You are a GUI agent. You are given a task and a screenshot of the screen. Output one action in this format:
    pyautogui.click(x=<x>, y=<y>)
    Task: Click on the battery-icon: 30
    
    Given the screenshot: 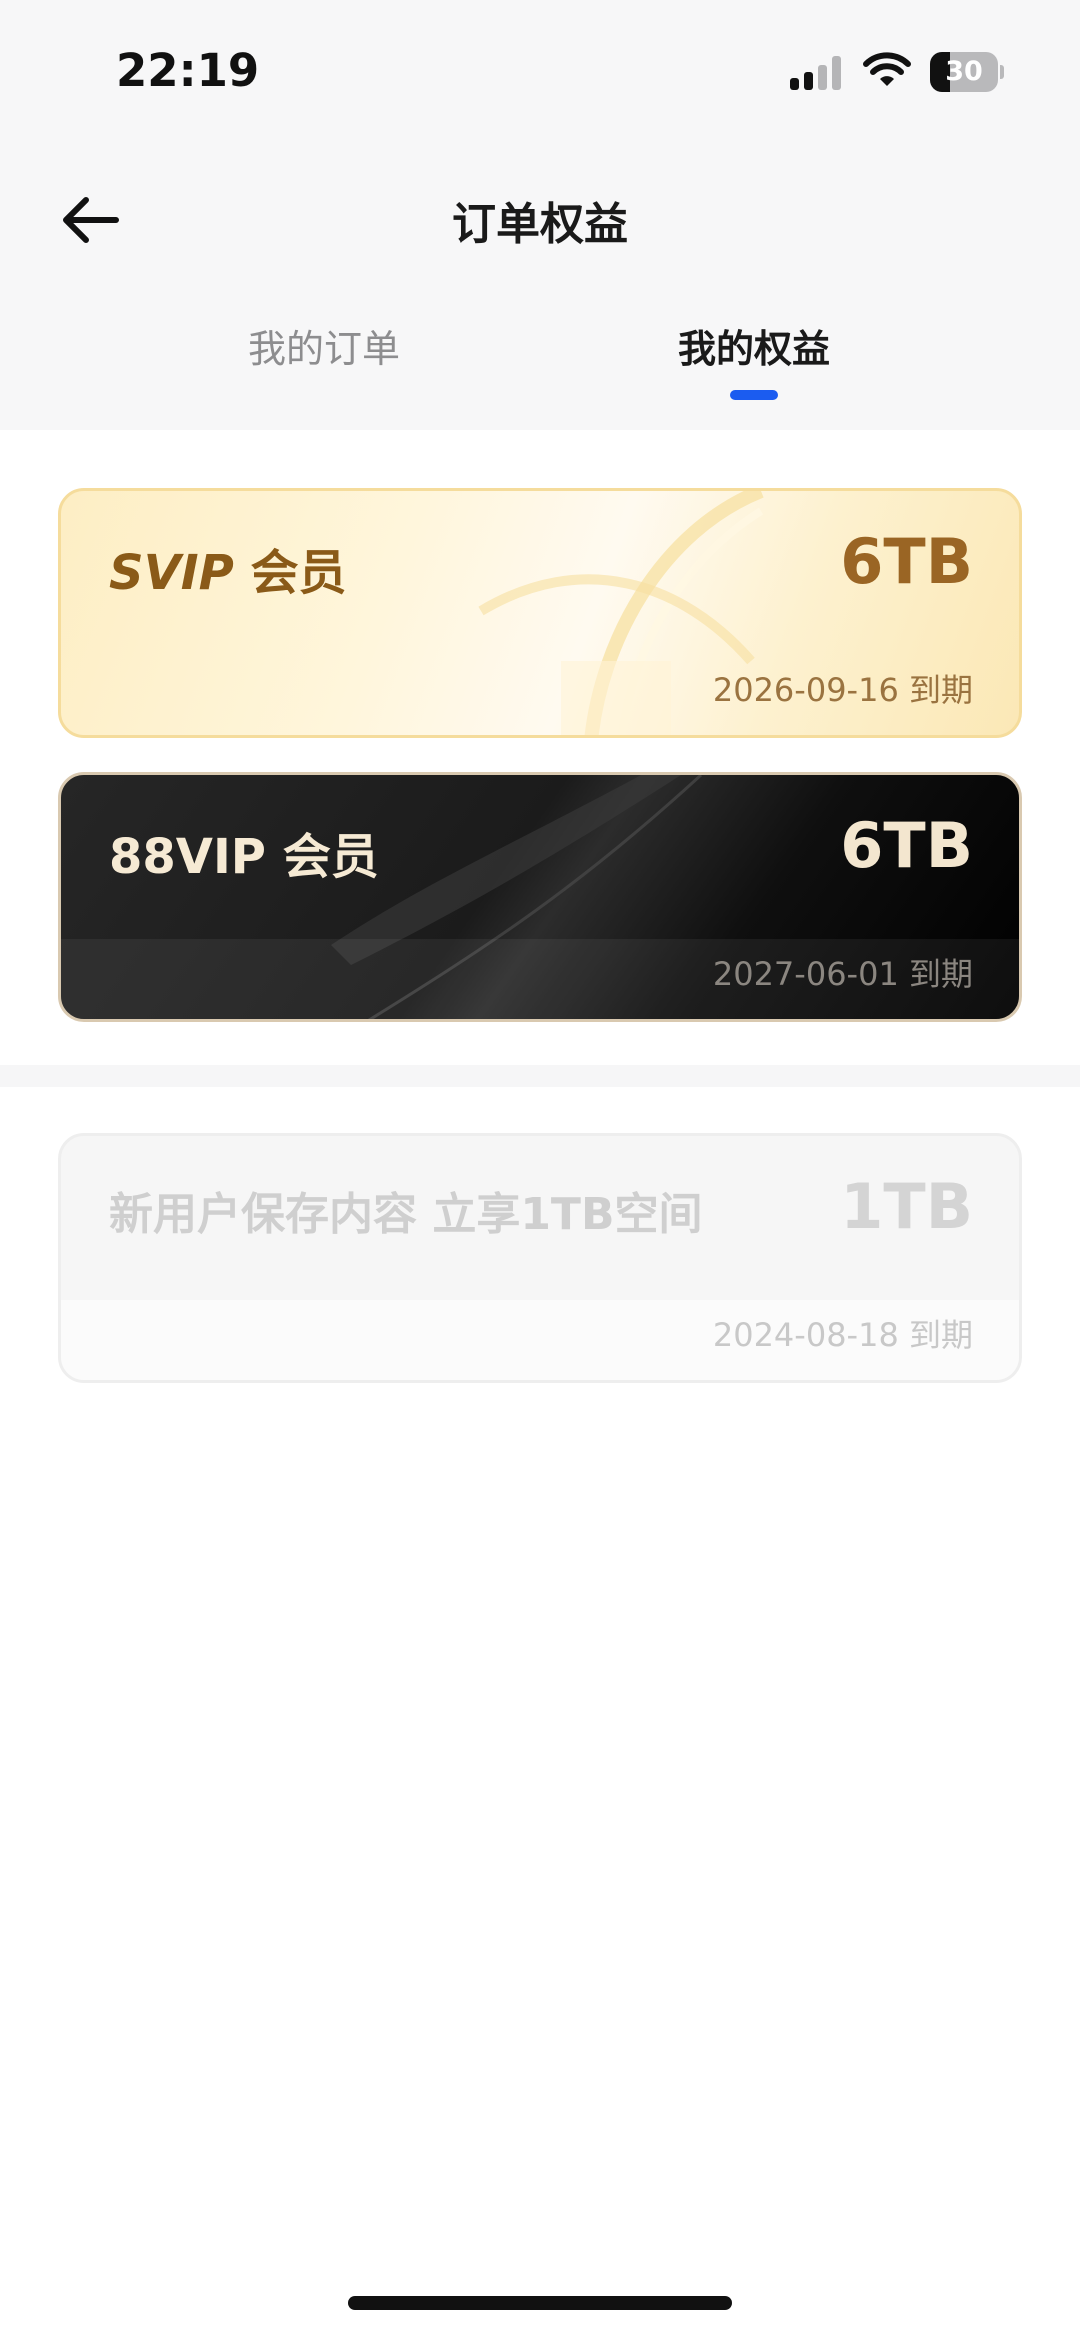 What is the action you would take?
    pyautogui.click(x=967, y=72)
    